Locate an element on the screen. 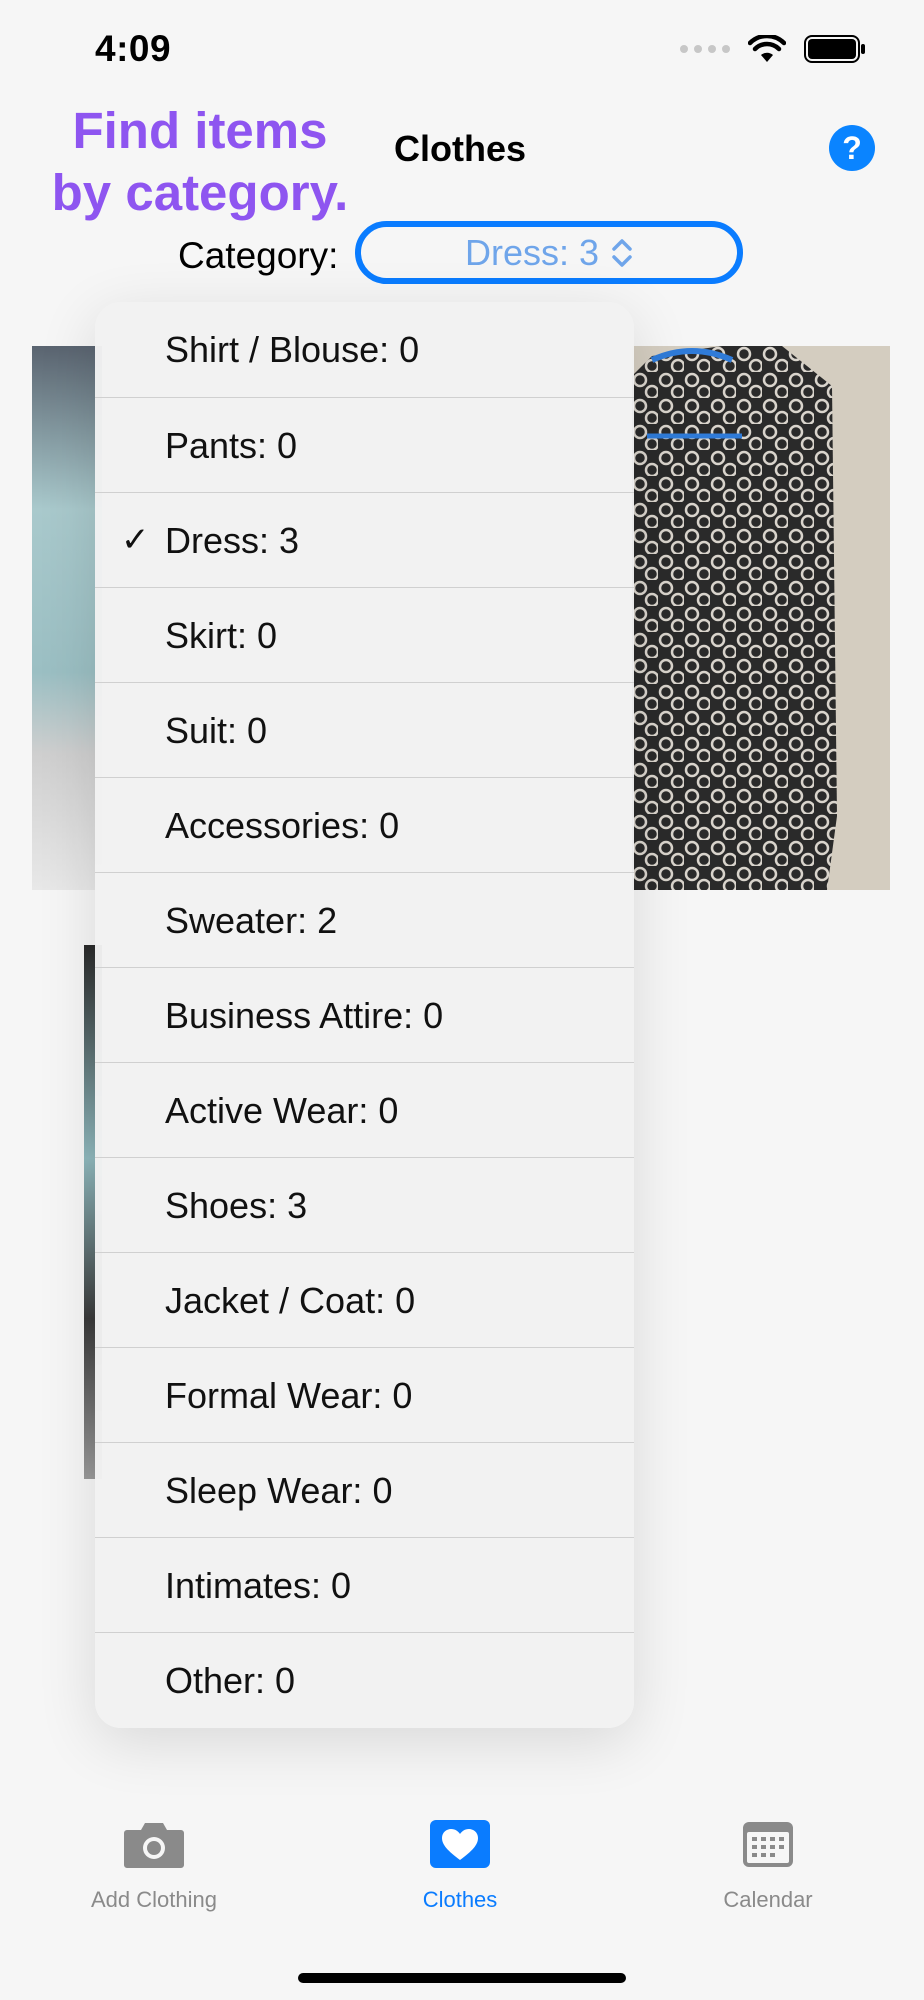 The image size is (924, 2000). menu-item-label: Sleep Wear: 0 is located at coordinates (279, 1490).